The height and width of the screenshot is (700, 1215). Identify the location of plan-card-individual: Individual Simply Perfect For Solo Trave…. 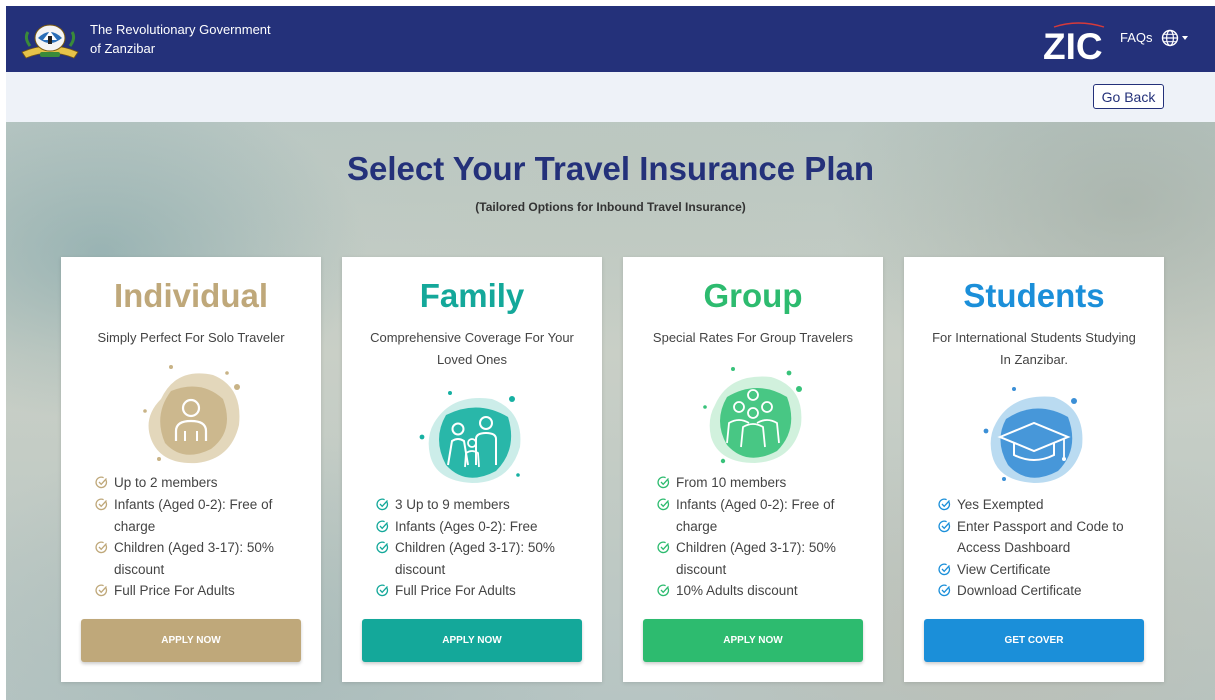
(191, 469).